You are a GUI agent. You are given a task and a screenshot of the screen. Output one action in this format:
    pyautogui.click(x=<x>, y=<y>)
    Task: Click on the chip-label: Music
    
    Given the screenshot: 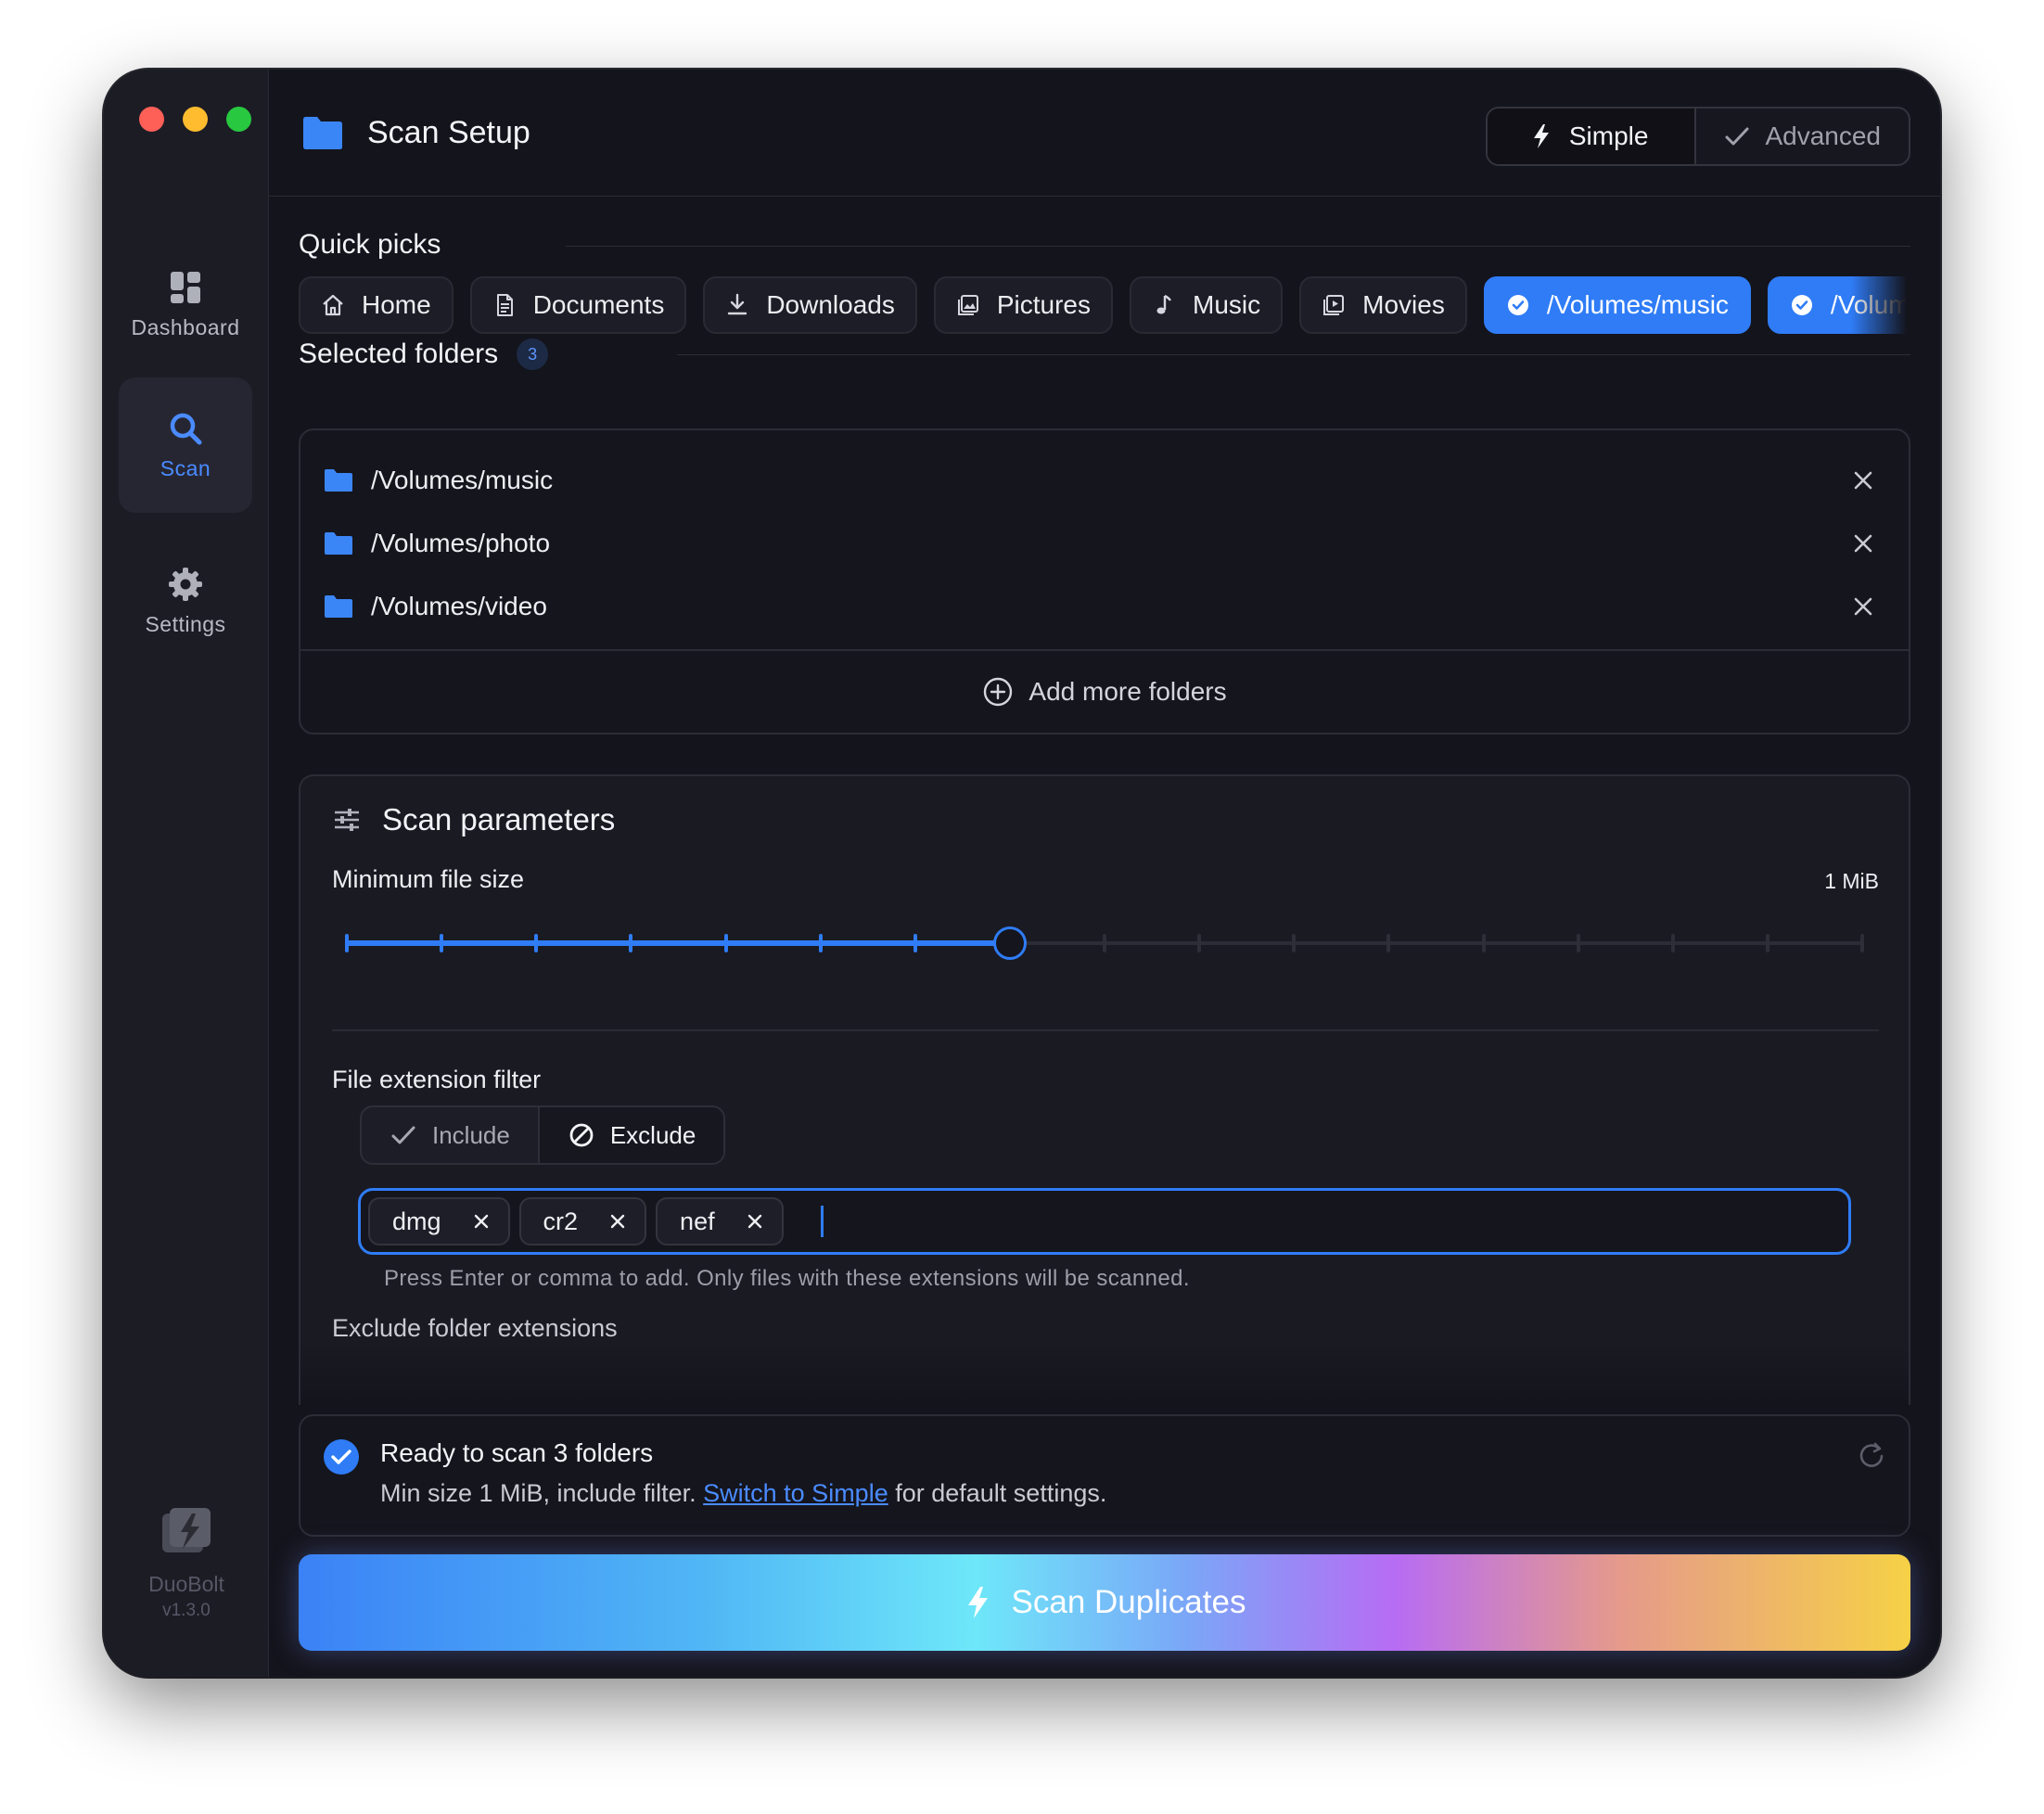 What is the action you would take?
    pyautogui.click(x=1227, y=304)
    